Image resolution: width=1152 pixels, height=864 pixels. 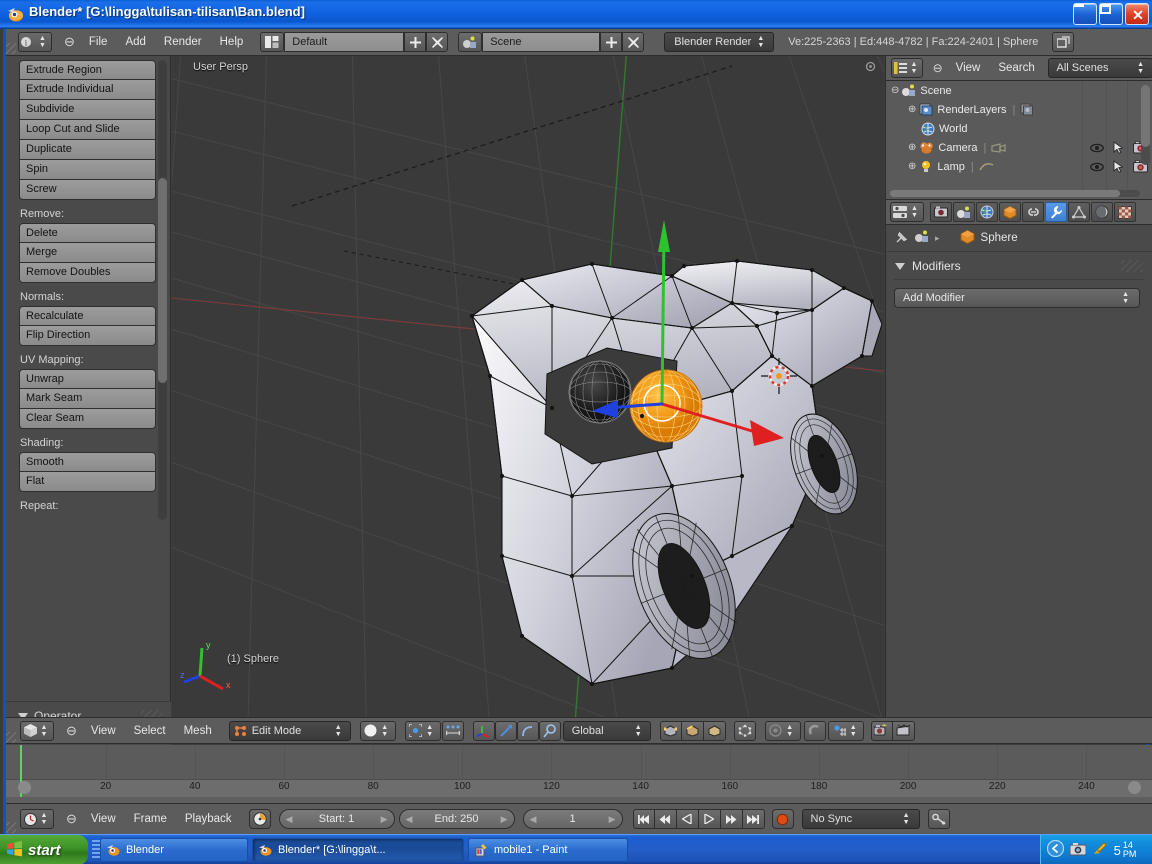 I want to click on timeline-scroll-right-knob, so click(x=1134, y=787).